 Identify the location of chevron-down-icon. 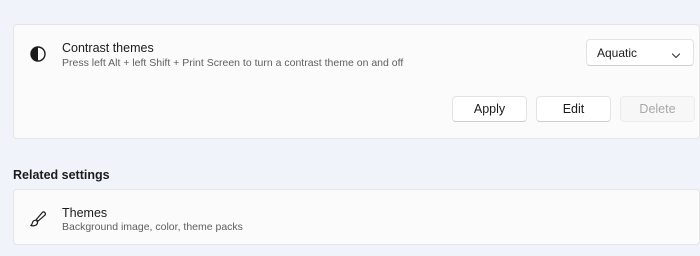
(676, 54).